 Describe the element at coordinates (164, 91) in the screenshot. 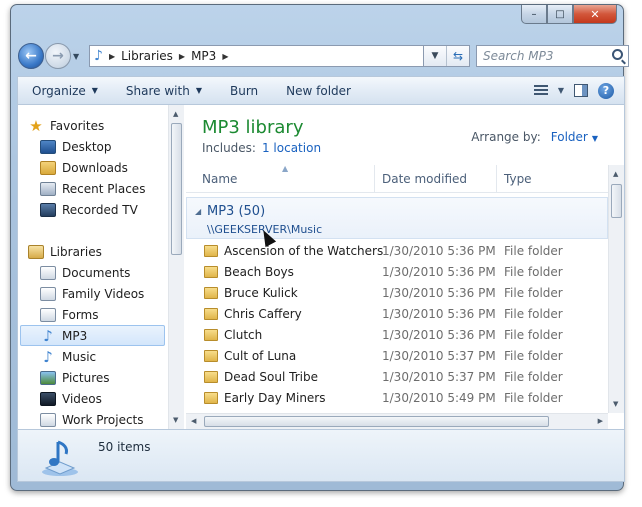

I see `share-with-button: Share with ▼` at that location.